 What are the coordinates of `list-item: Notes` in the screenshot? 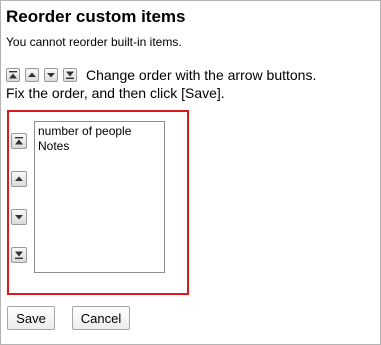 It's located at (101, 146).